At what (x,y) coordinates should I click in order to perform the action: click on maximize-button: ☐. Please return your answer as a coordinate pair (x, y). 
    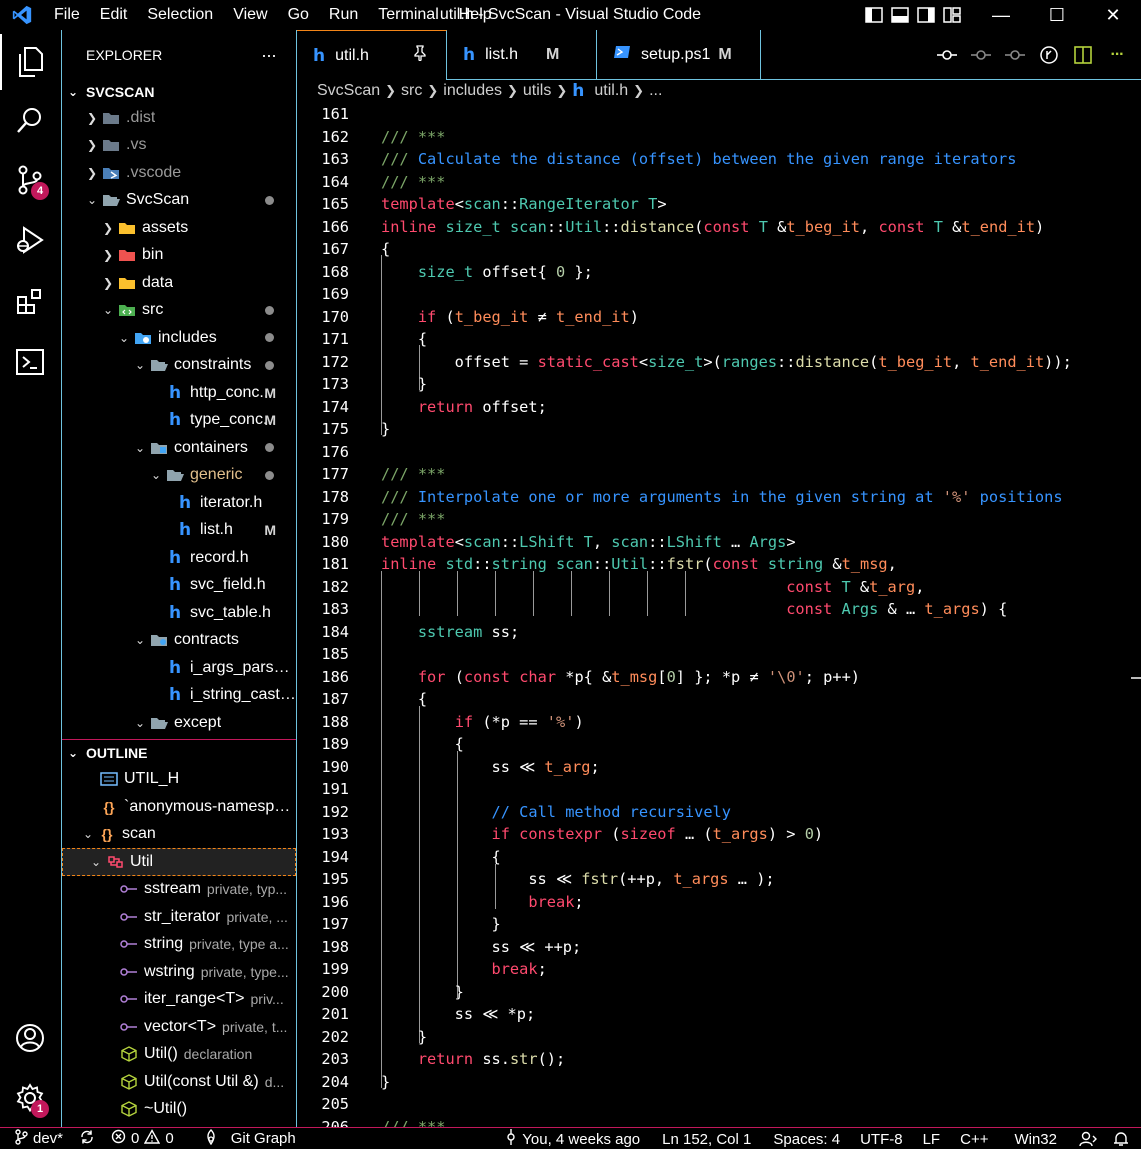
    Looking at the image, I should click on (1057, 15).